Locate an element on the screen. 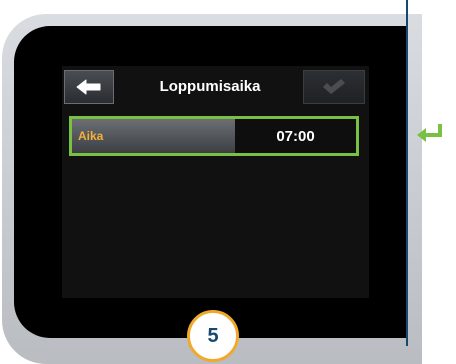 This screenshot has height=364, width=456. arrow-left-icon is located at coordinates (88, 87).